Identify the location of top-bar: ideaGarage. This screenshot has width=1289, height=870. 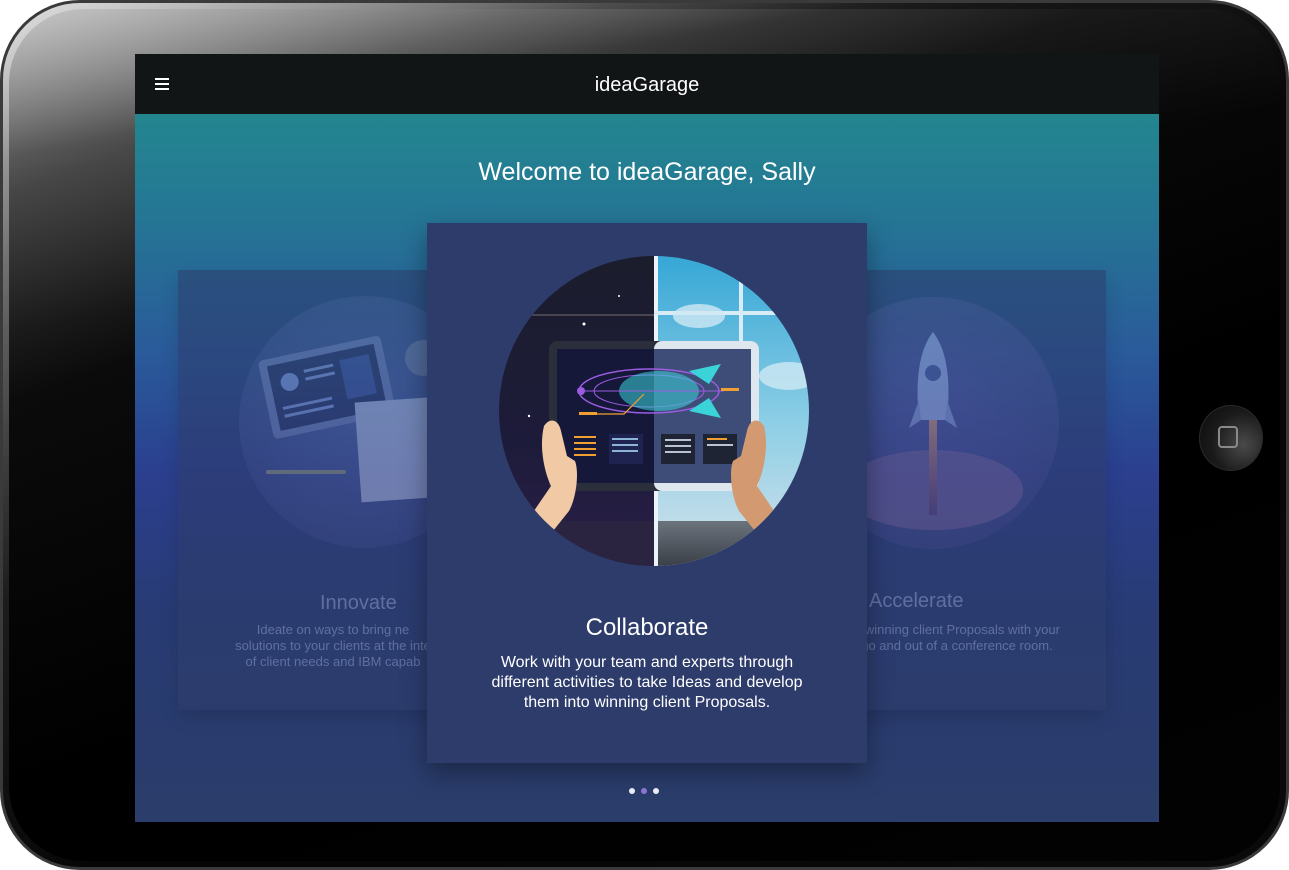
(647, 84).